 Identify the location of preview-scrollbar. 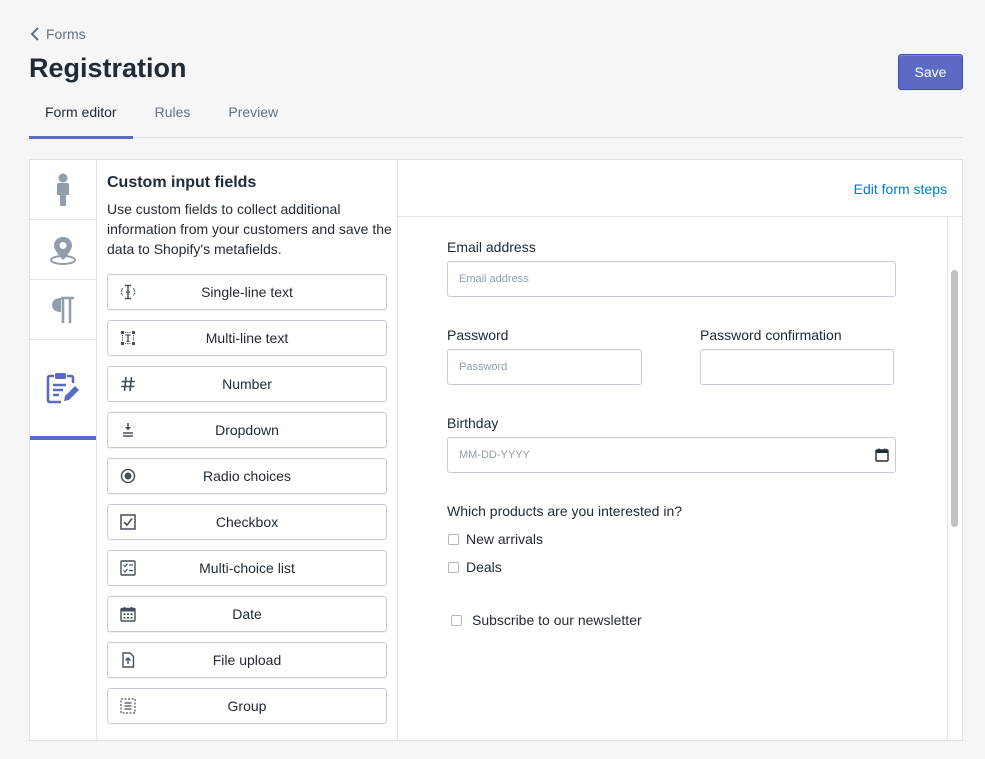
(954, 478).